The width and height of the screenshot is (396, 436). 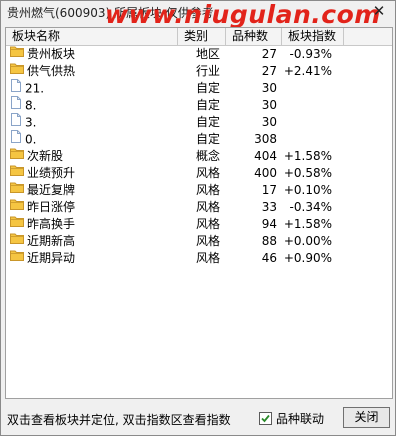 I want to click on board-category: 行业, so click(x=208, y=71).